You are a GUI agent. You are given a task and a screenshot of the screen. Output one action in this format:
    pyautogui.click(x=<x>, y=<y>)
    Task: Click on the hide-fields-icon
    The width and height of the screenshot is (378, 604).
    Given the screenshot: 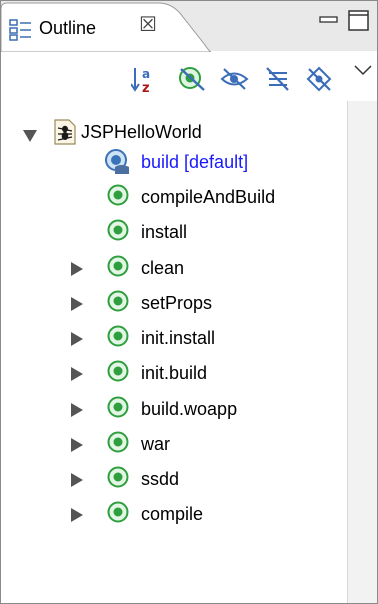 What is the action you would take?
    pyautogui.click(x=191, y=78)
    